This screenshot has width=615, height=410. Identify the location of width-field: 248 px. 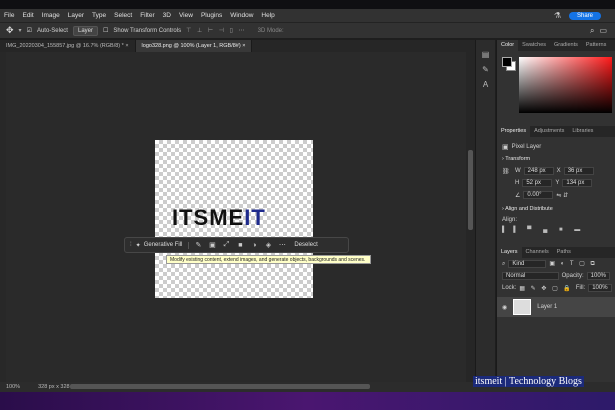
(538, 171).